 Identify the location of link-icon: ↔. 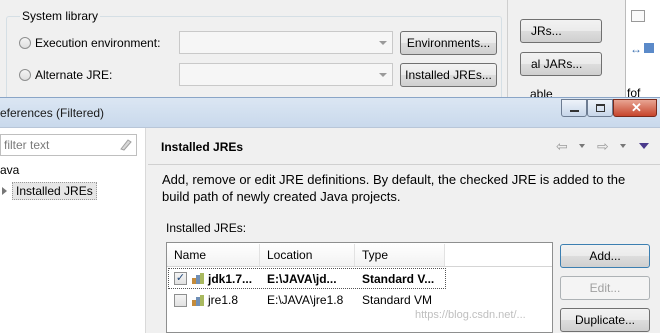
(636, 49).